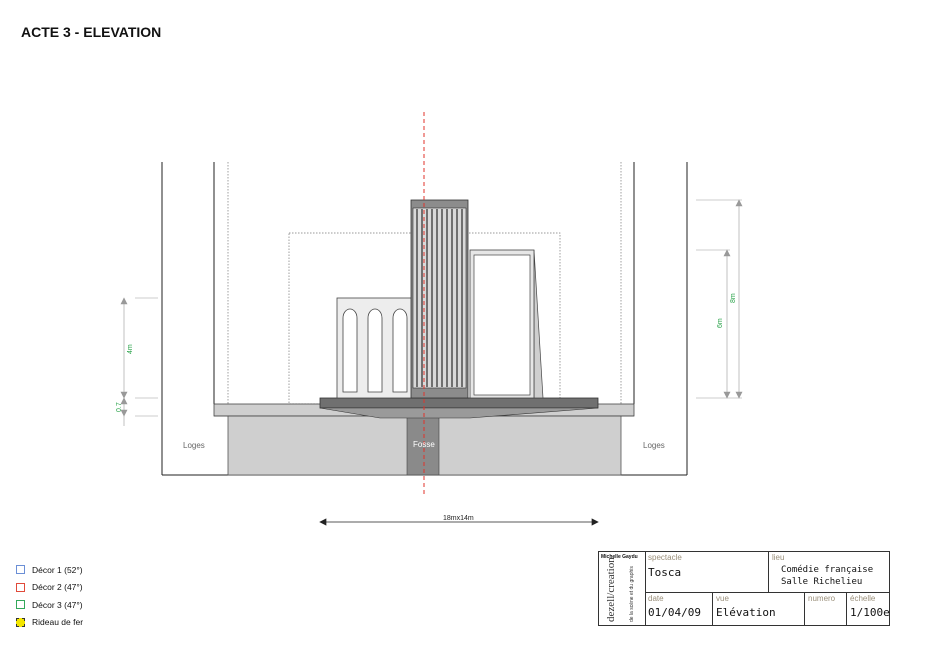  What do you see at coordinates (194, 445) in the screenshot?
I see `loges-left-label: Loges` at bounding box center [194, 445].